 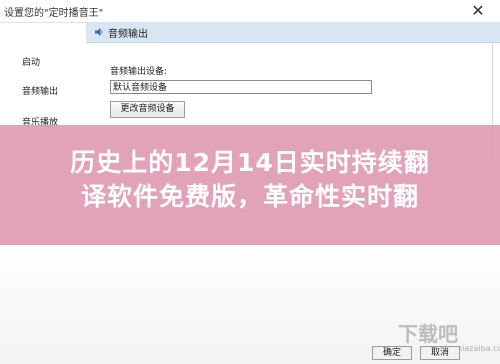 I want to click on panel-title: 音频输出, so click(x=128, y=34).